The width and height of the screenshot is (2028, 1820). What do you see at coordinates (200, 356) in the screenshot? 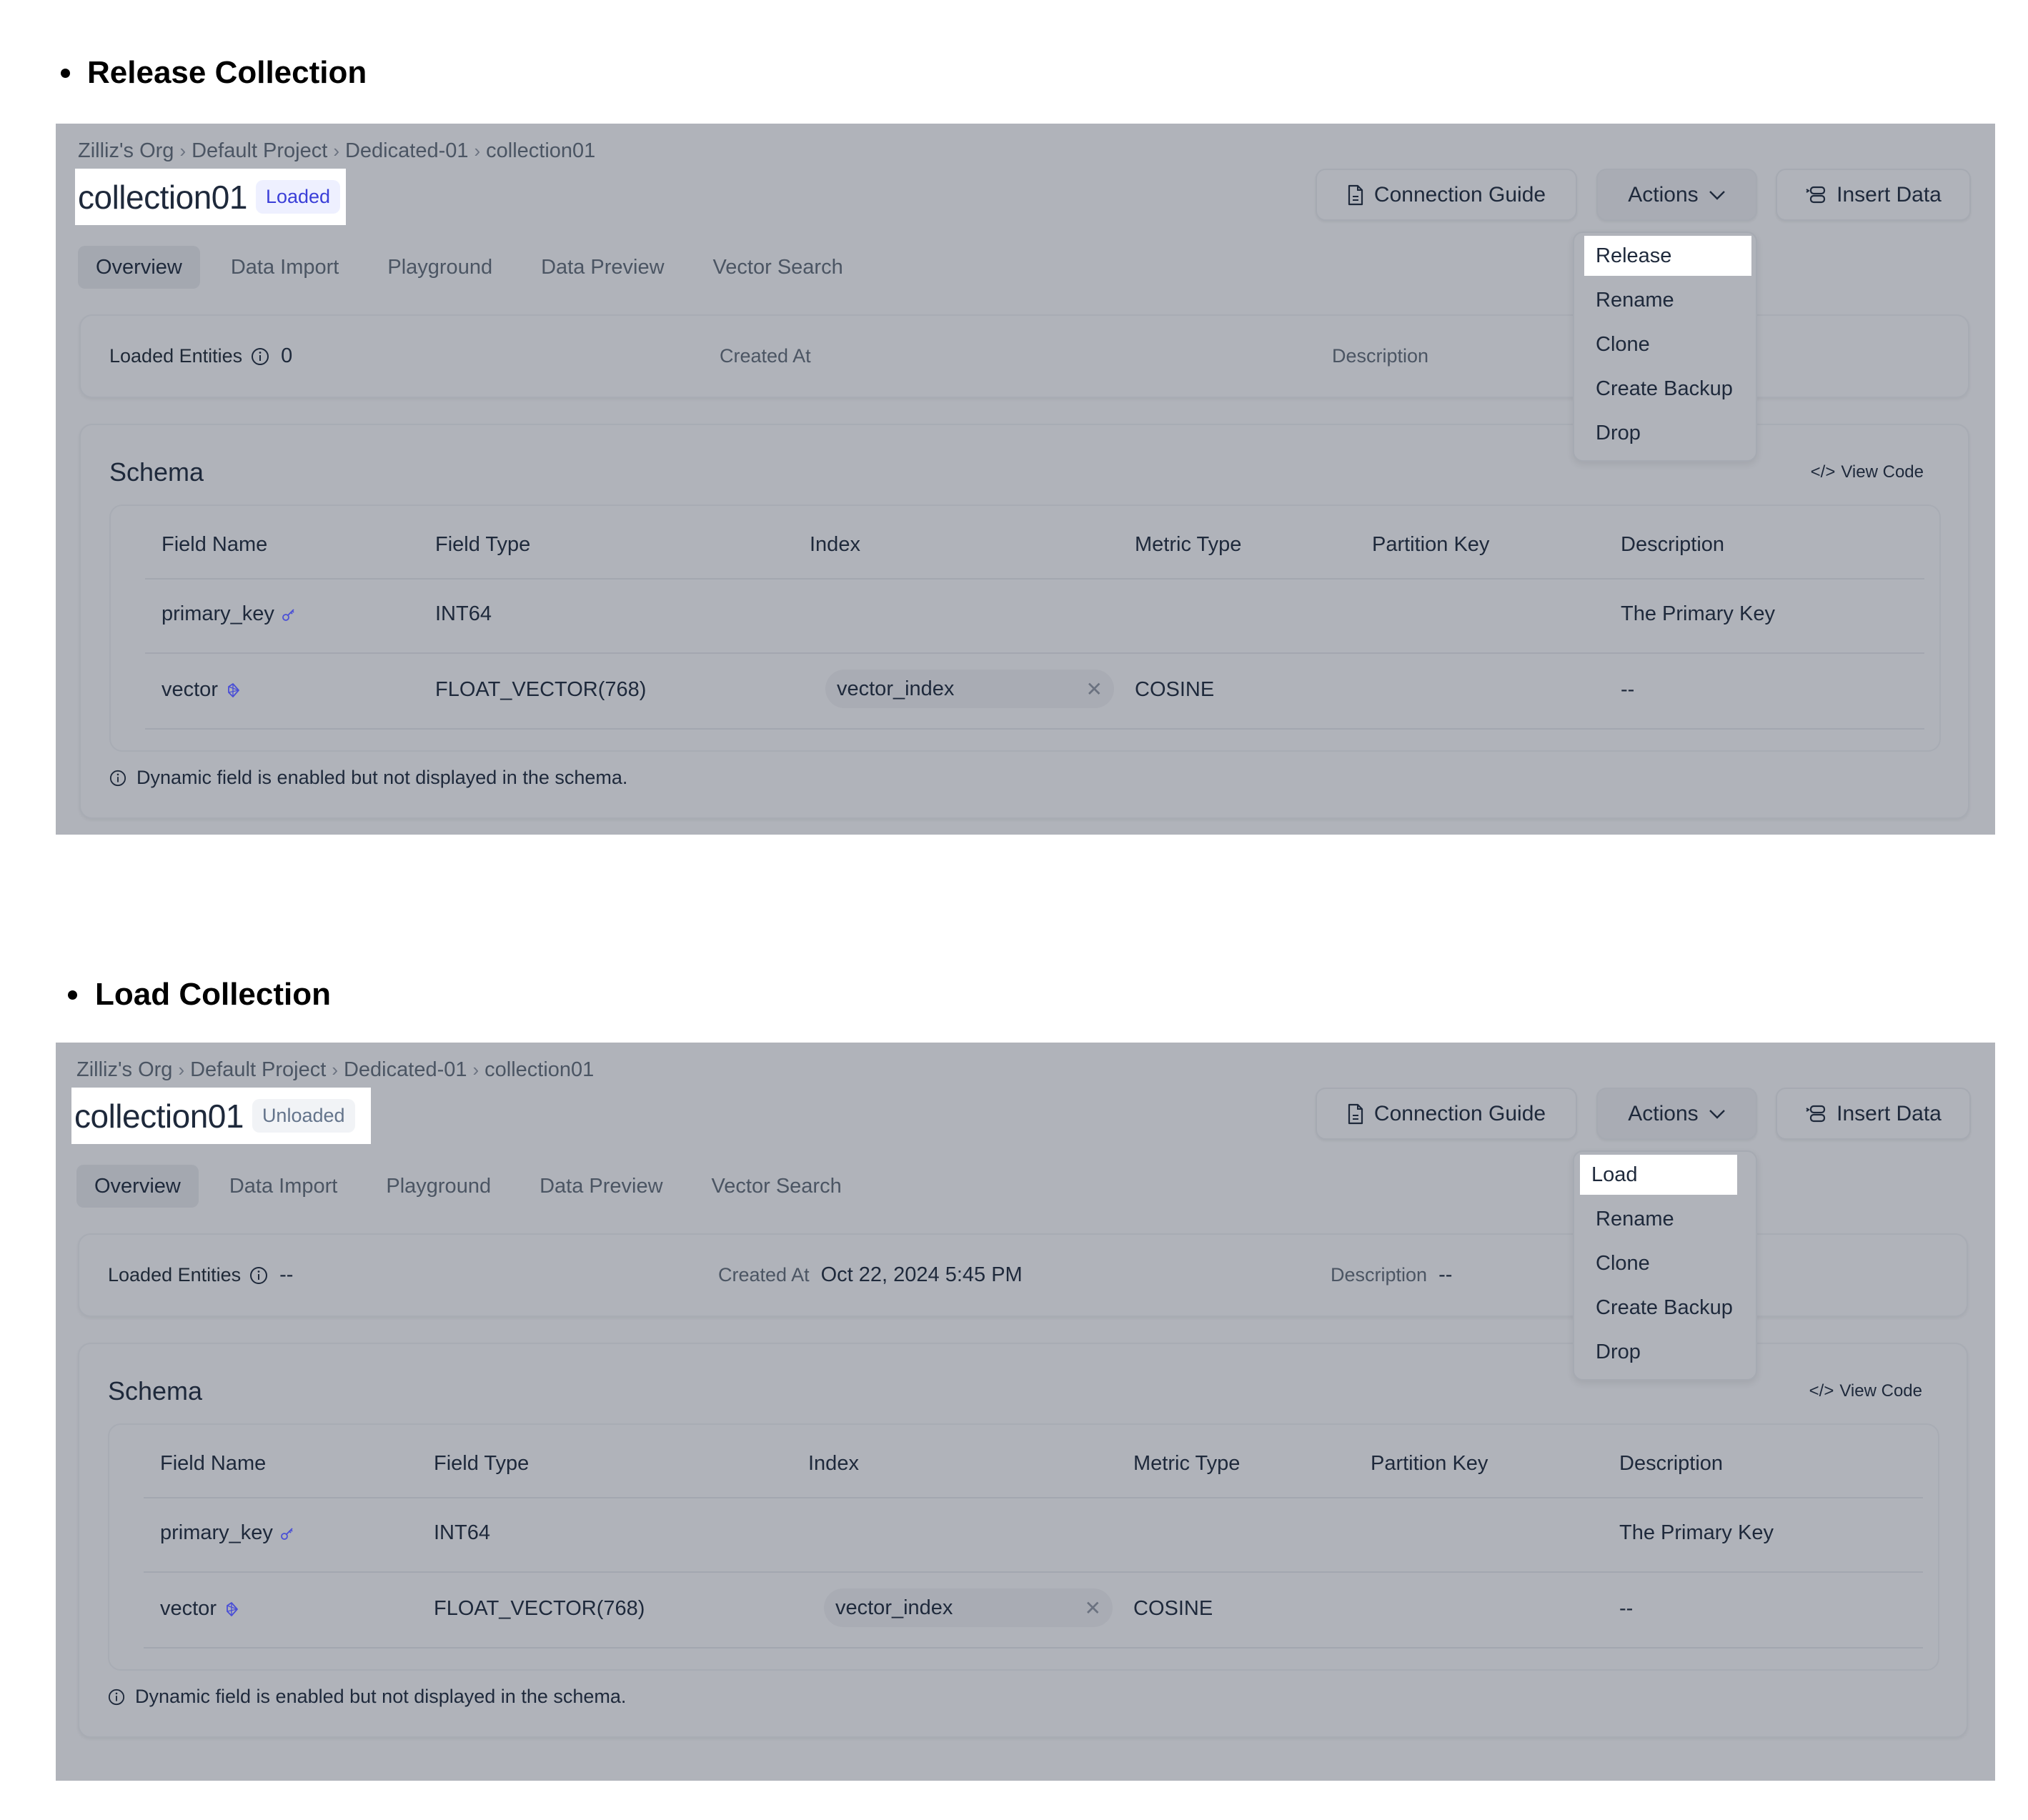
I see `loaded-entities: Loaded Entities 0` at bounding box center [200, 356].